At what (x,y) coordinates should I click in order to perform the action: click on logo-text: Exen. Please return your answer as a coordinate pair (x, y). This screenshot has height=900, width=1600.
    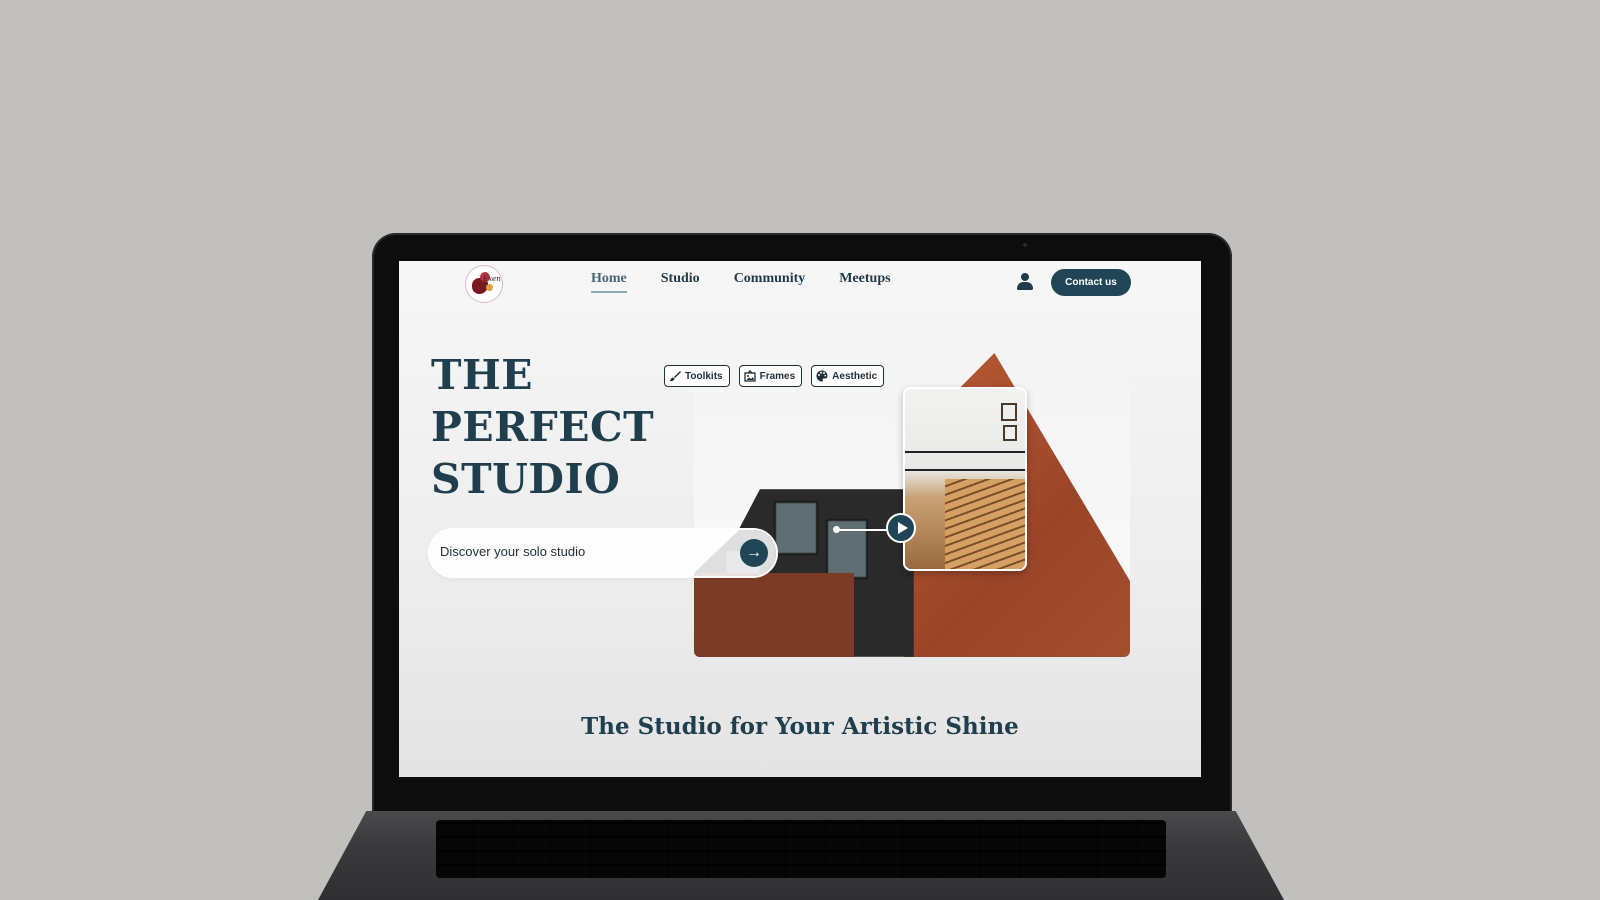
    Looking at the image, I should click on (492, 279).